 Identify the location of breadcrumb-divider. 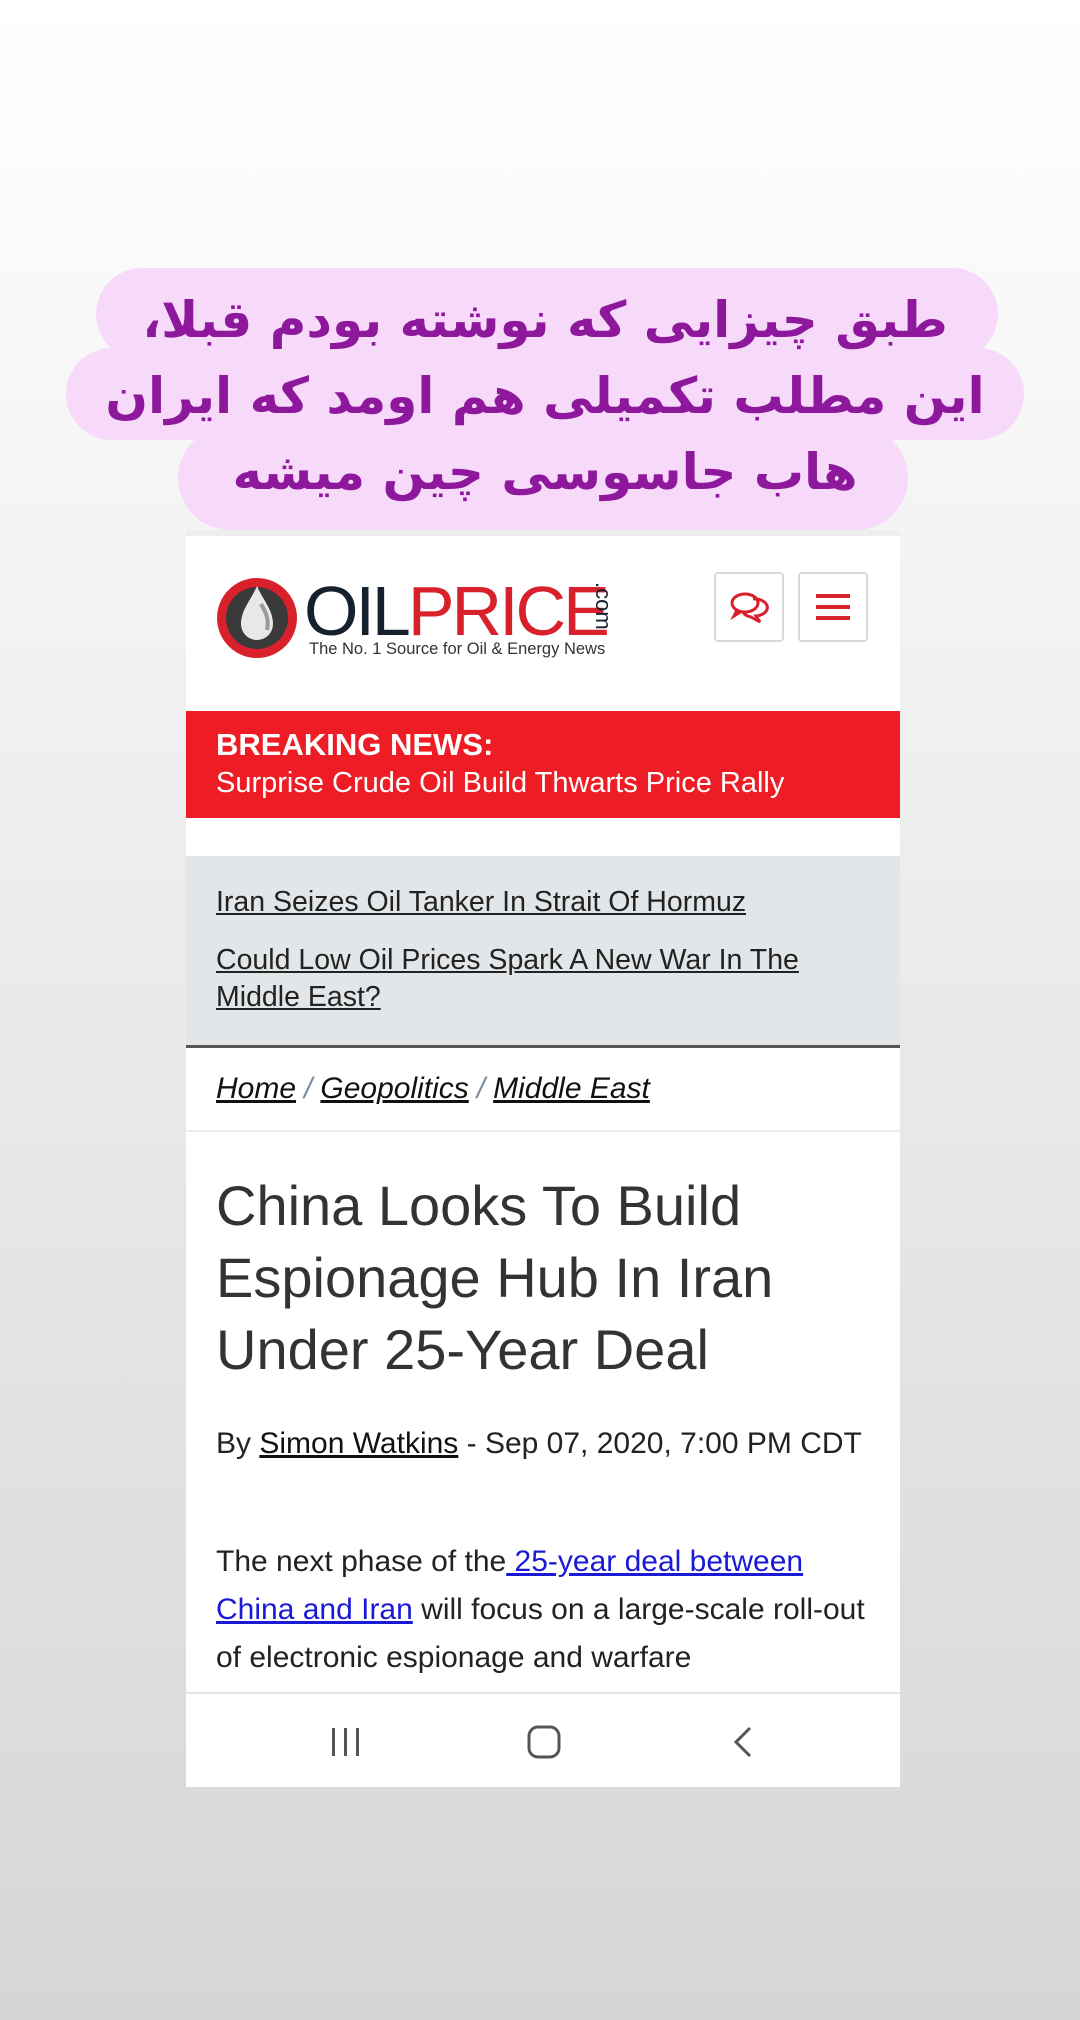
(543, 1131).